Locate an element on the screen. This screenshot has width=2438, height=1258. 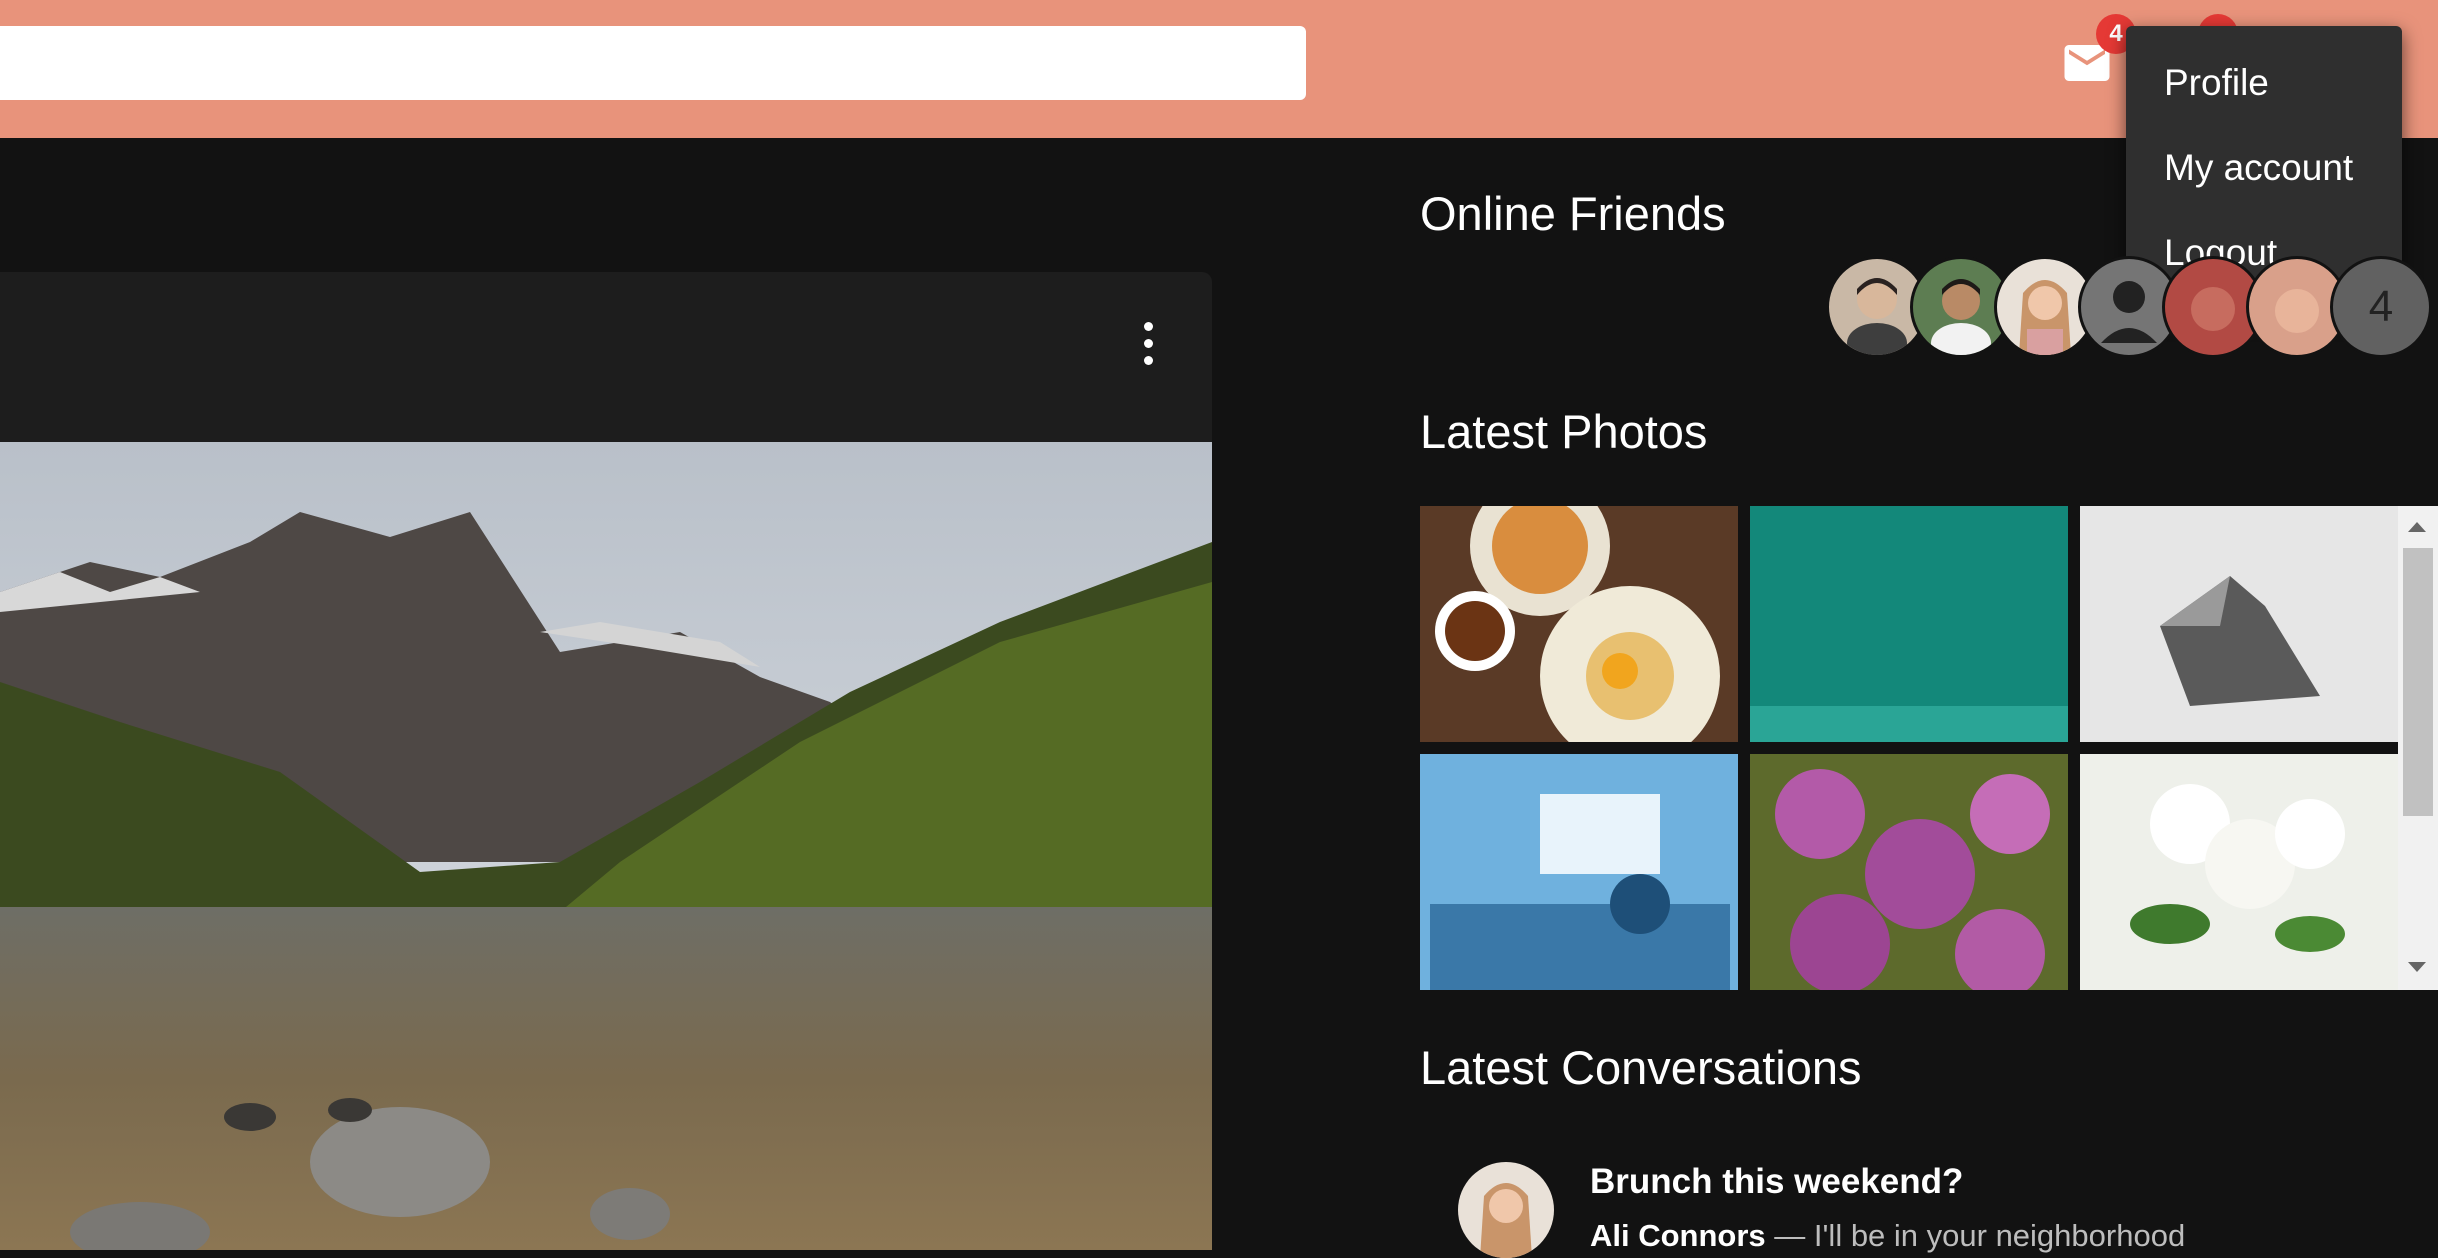
photo-sea is located at coordinates (1909, 624).